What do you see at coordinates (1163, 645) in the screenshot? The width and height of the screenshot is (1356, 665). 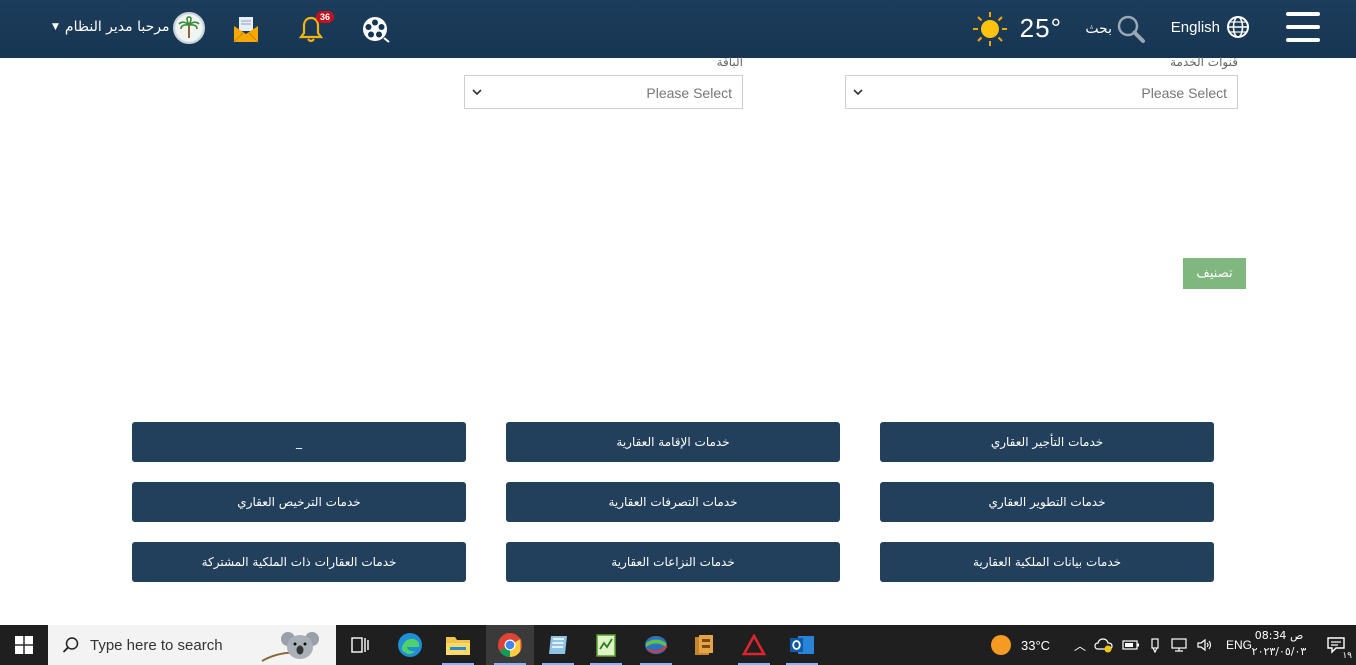 I see `system-tray-icons: ︿ ENG` at bounding box center [1163, 645].